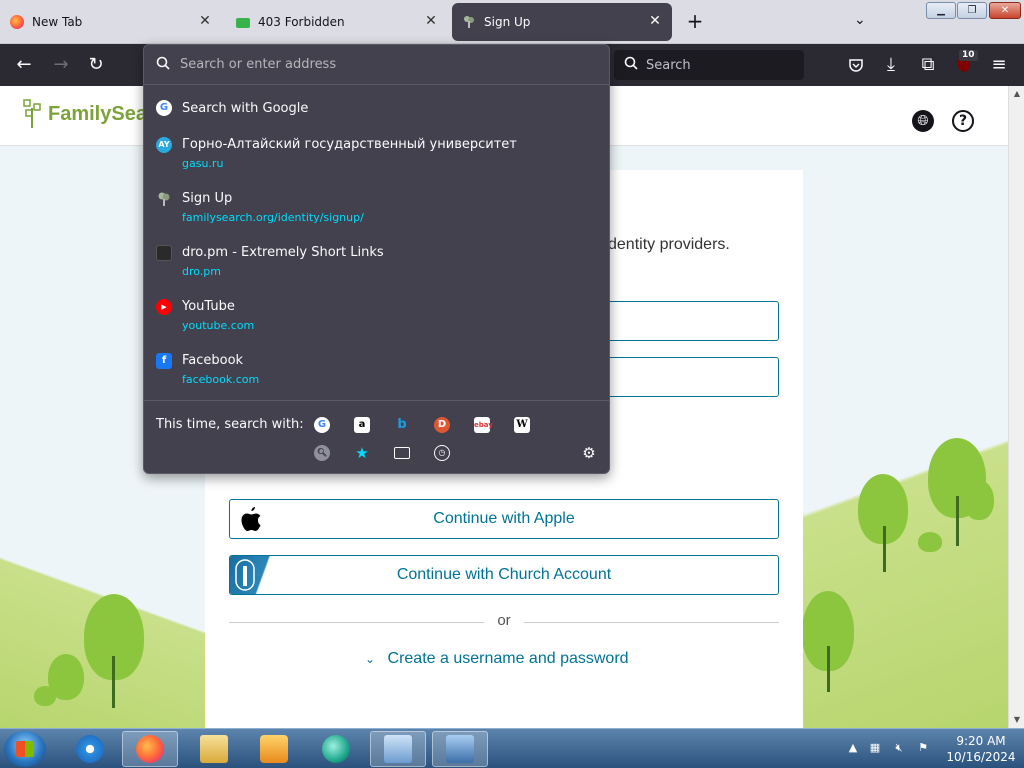  What do you see at coordinates (61, 65) in the screenshot?
I see `forward-arrow-icon: →` at bounding box center [61, 65].